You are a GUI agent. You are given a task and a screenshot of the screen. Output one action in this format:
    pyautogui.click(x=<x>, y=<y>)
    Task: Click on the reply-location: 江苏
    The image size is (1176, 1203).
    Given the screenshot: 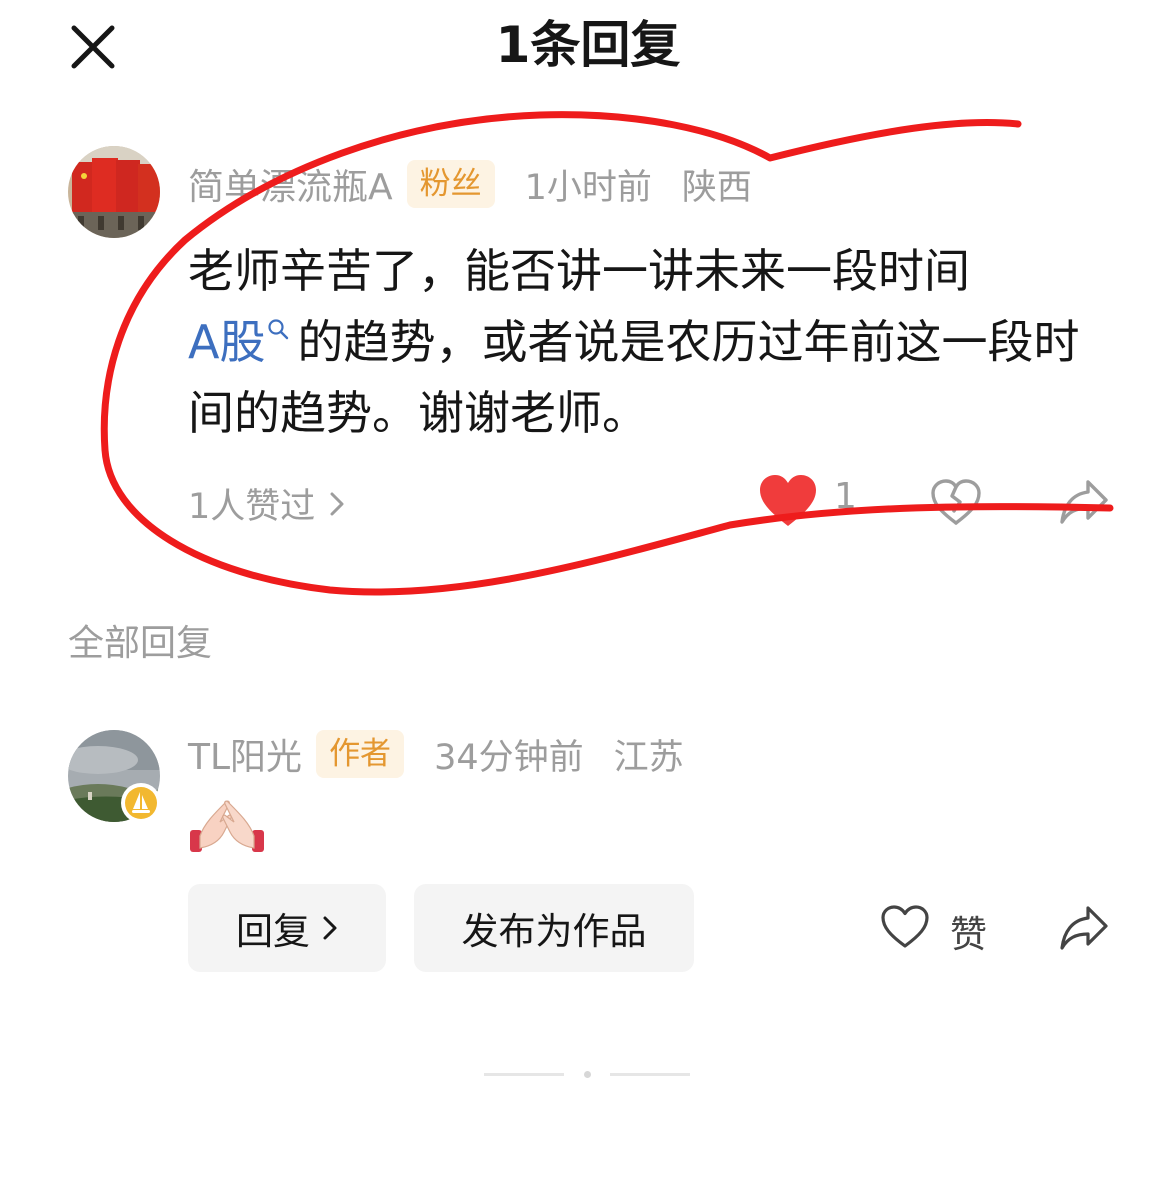 What is the action you would take?
    pyautogui.click(x=648, y=757)
    